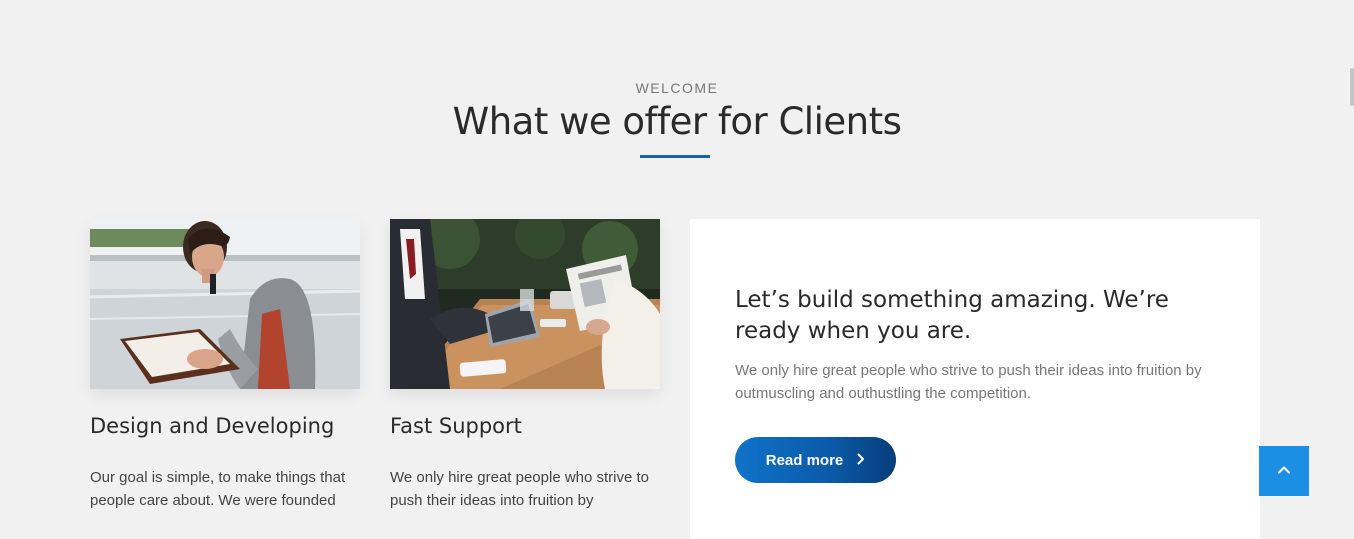 Image resolution: width=1354 pixels, height=539 pixels. What do you see at coordinates (1352, 87) in the screenshot?
I see `scrollbar-thumb` at bounding box center [1352, 87].